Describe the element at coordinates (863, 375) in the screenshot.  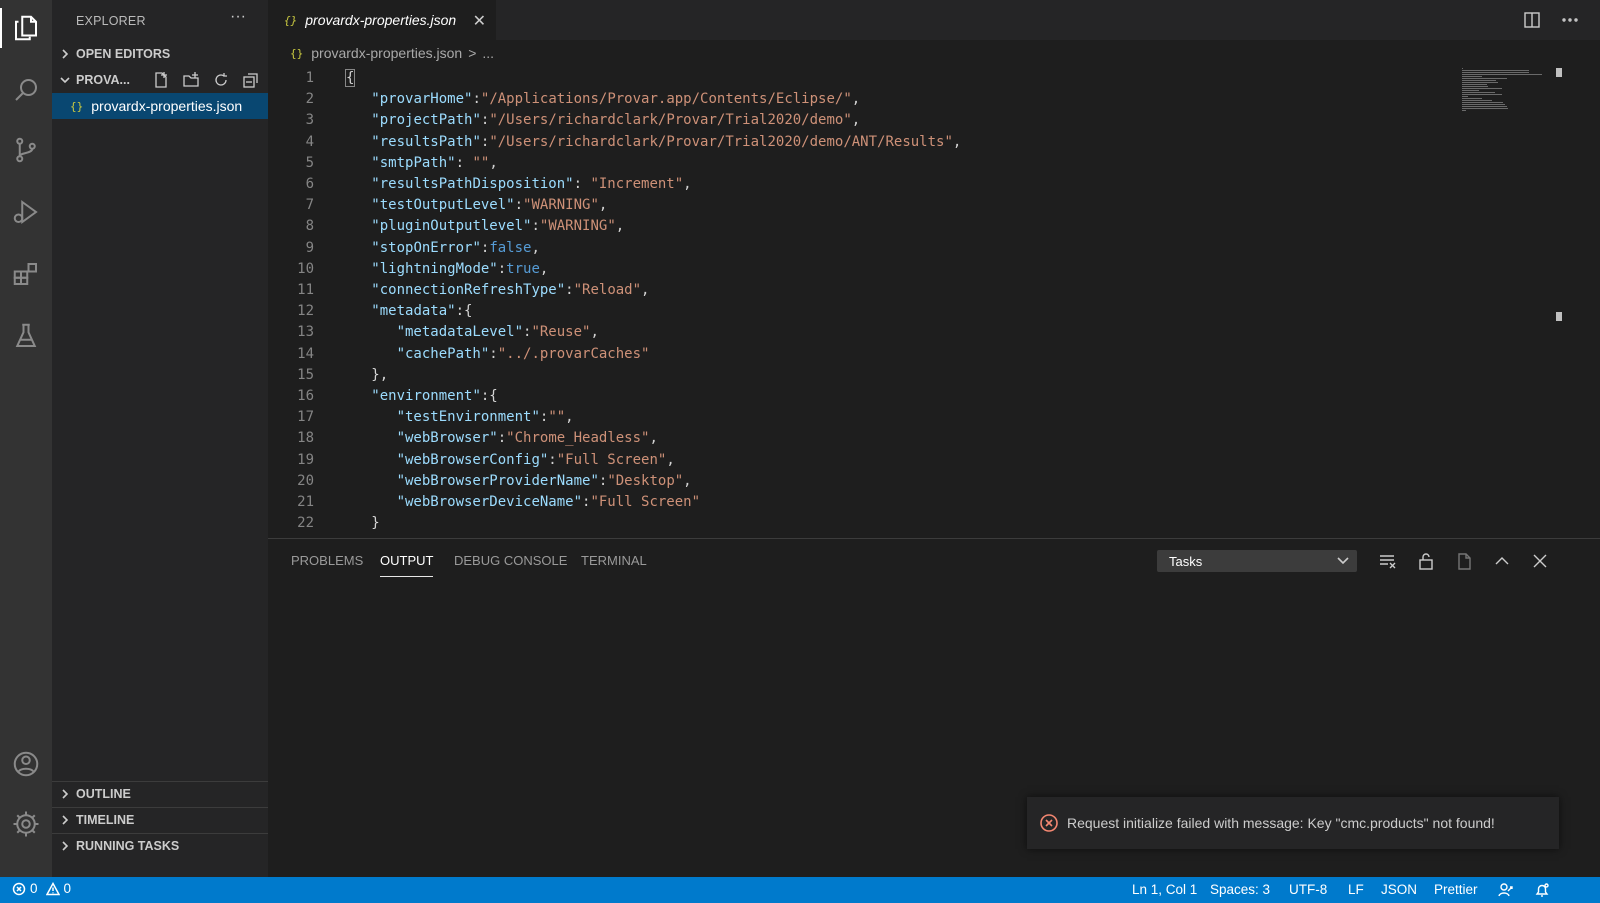
I see `code-line: 15 },` at that location.